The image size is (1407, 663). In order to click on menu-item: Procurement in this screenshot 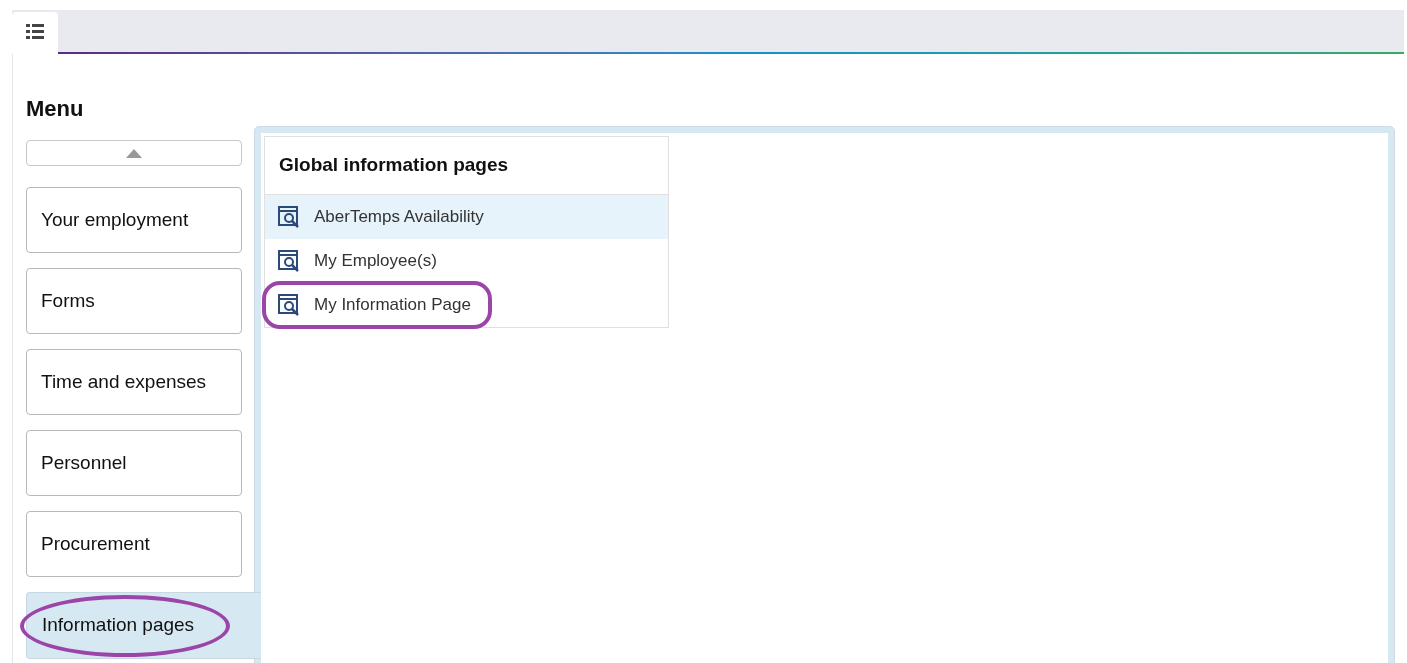, I will do `click(134, 544)`.